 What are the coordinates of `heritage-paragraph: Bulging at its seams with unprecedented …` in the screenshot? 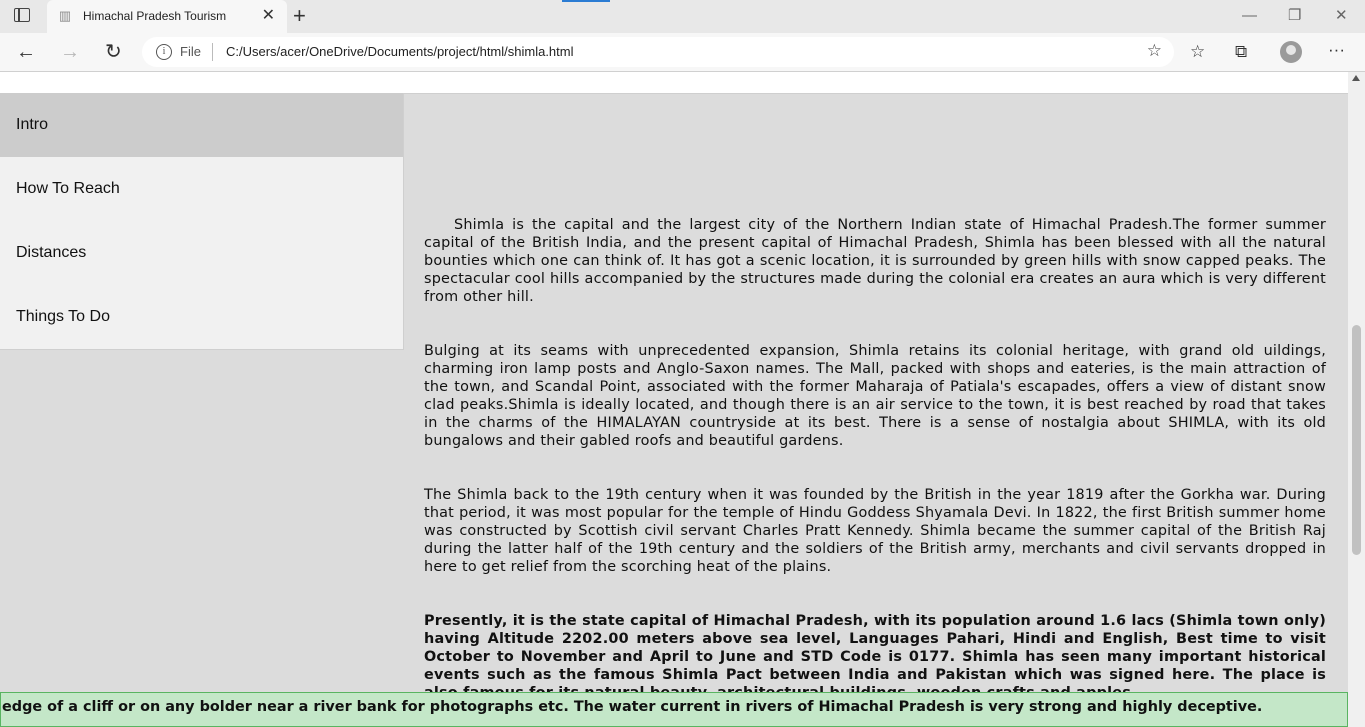 It's located at (875, 396).